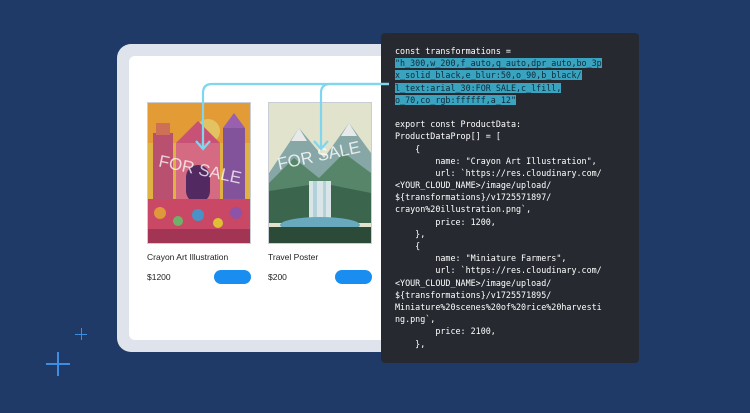 The height and width of the screenshot is (413, 750). I want to click on connector-arrows, so click(292, 116).